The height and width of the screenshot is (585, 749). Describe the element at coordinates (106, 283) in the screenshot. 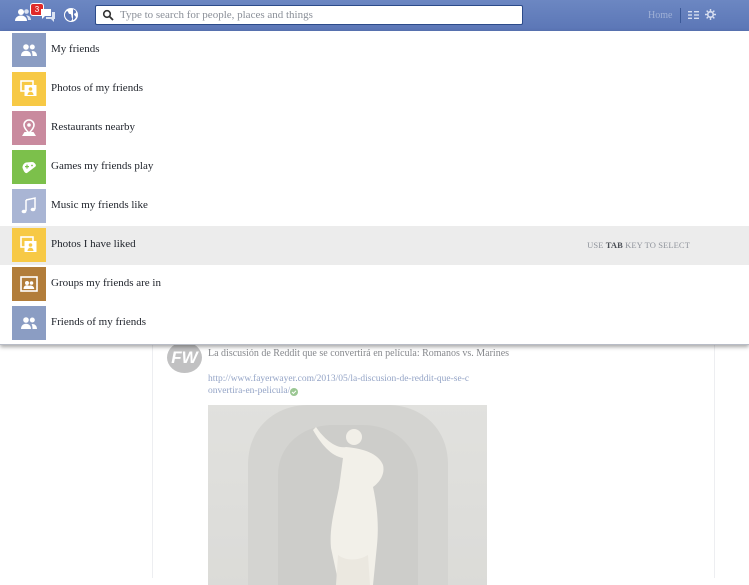

I see `suggestion-label: Groups my friends are in` at that location.